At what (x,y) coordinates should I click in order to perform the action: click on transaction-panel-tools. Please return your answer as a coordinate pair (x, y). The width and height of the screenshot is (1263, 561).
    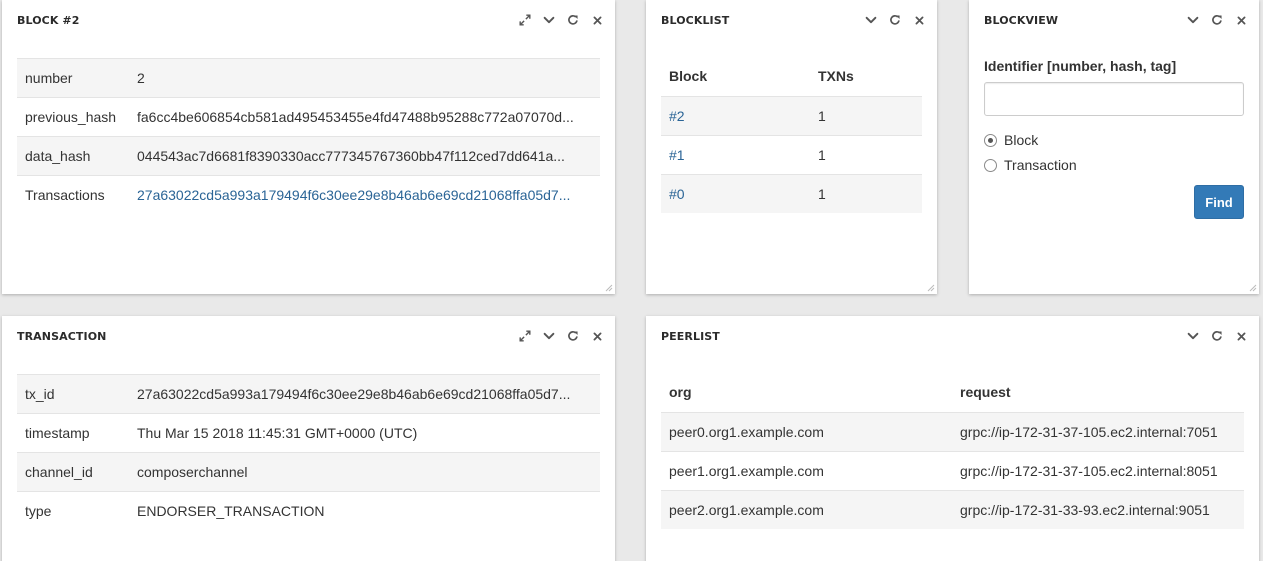
    Looking at the image, I should click on (561, 336).